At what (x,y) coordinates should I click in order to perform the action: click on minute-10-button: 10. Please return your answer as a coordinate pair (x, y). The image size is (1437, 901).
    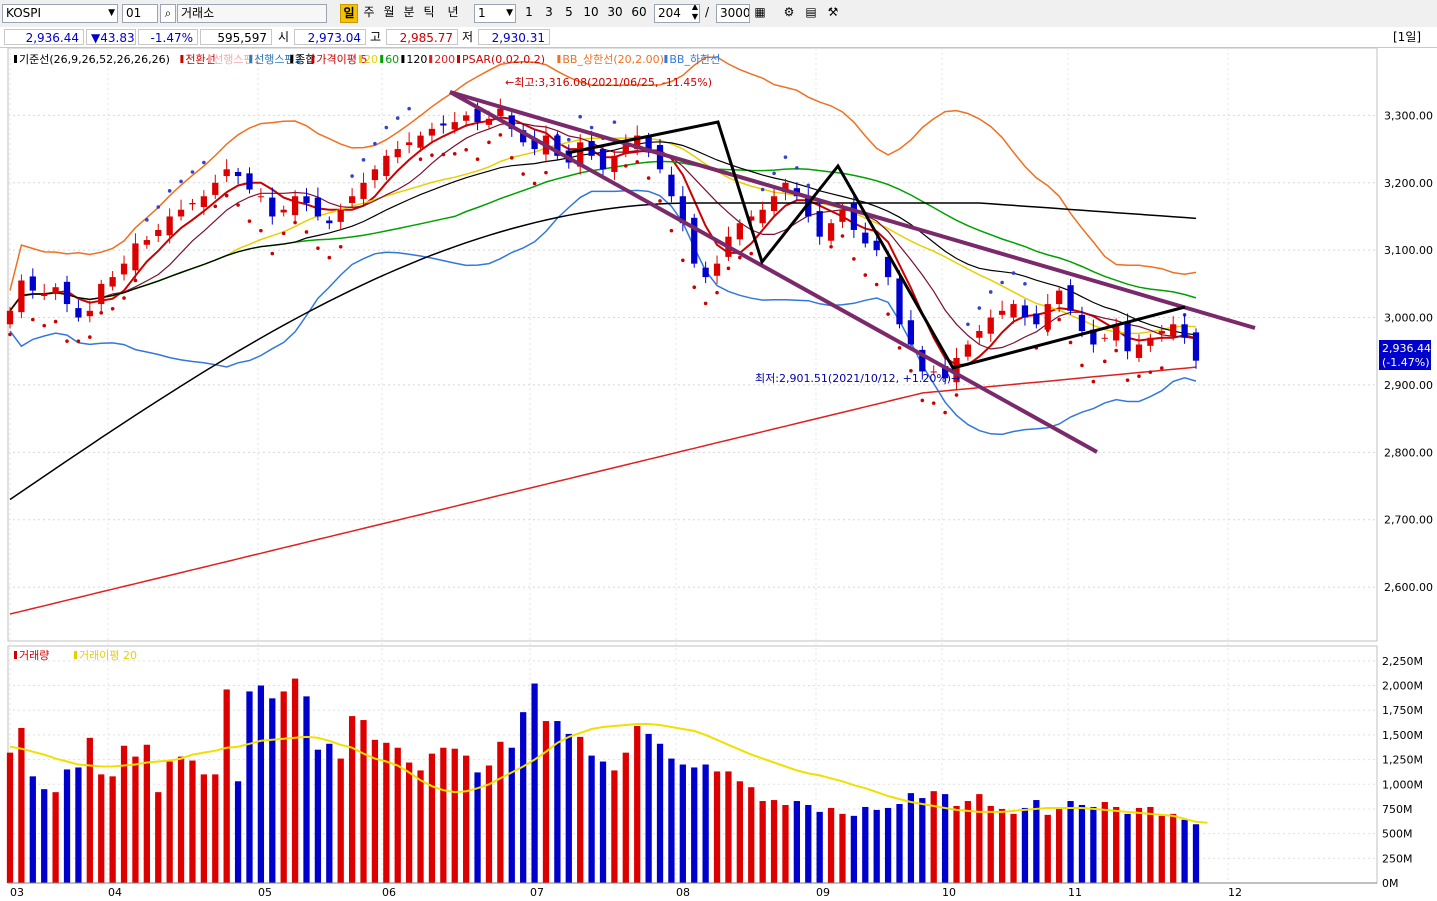
    Looking at the image, I should click on (591, 13).